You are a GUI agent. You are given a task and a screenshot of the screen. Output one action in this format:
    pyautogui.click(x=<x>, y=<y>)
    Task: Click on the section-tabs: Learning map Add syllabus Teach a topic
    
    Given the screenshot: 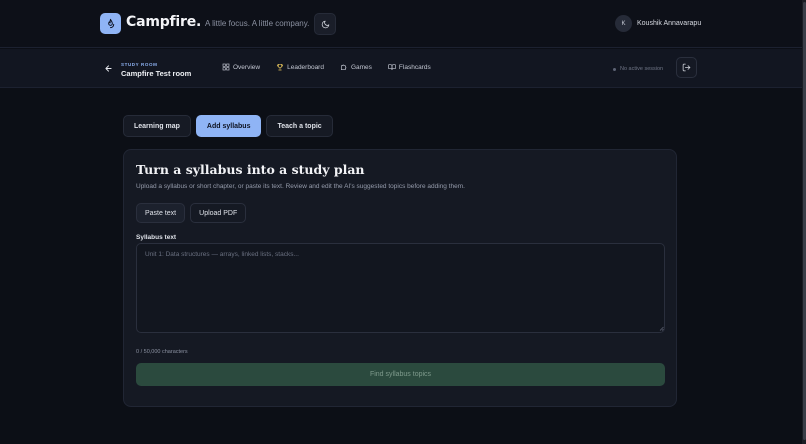 What is the action you would take?
    pyautogui.click(x=228, y=126)
    